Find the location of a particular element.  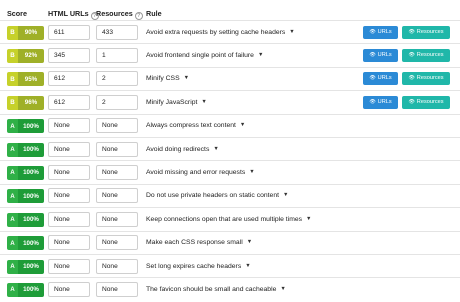

rule-dropdown: Avoid missing and error requests ▼ is located at coordinates (200, 172).